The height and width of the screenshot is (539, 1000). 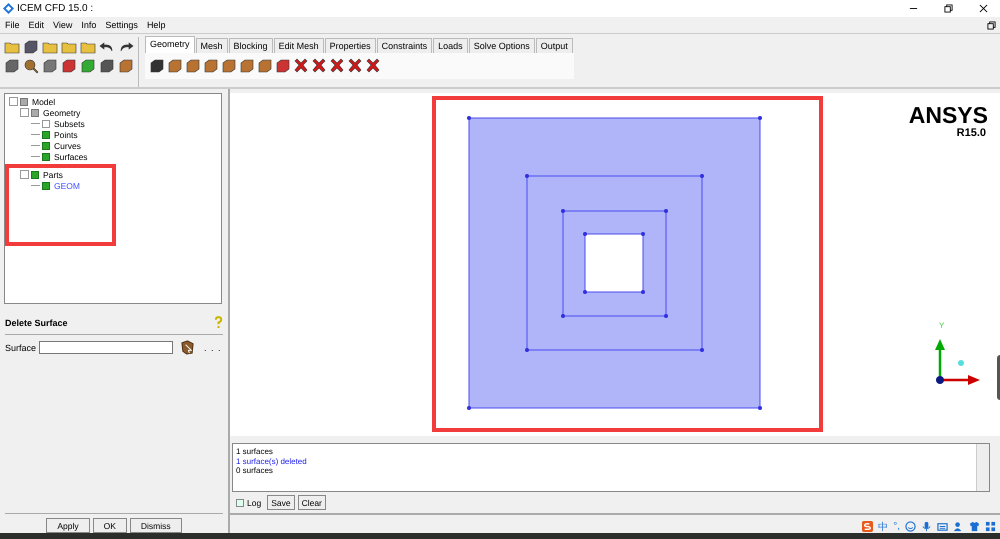 What do you see at coordinates (948, 8) in the screenshot?
I see `maximize-icon` at bounding box center [948, 8].